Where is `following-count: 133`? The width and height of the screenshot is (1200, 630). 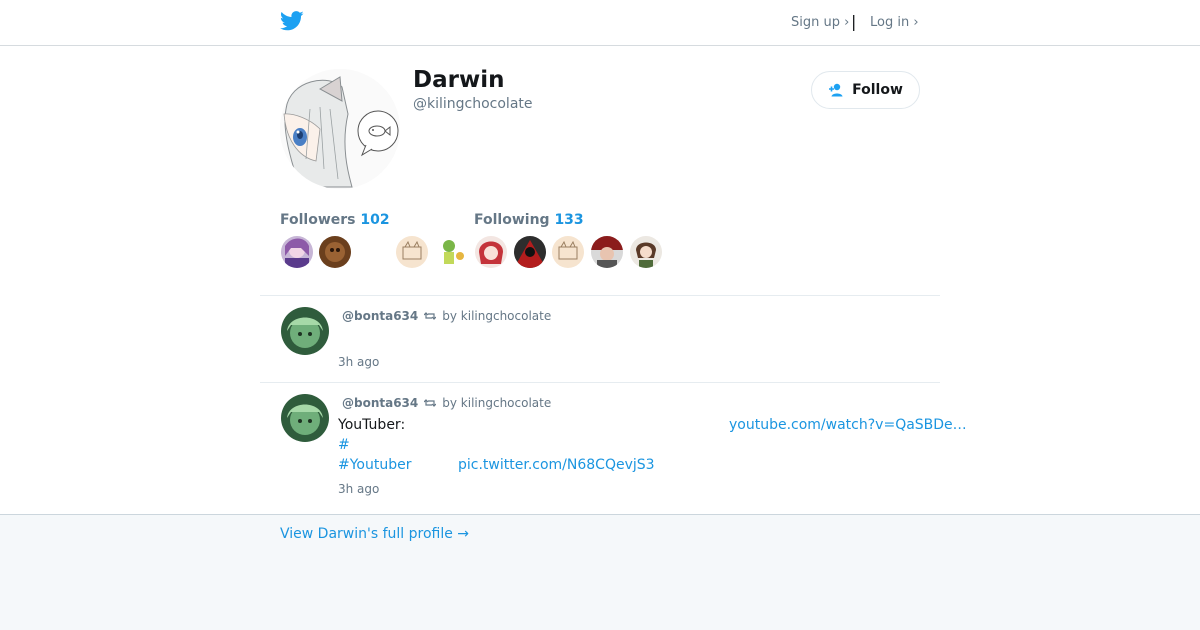
following-count: 133 is located at coordinates (569, 220).